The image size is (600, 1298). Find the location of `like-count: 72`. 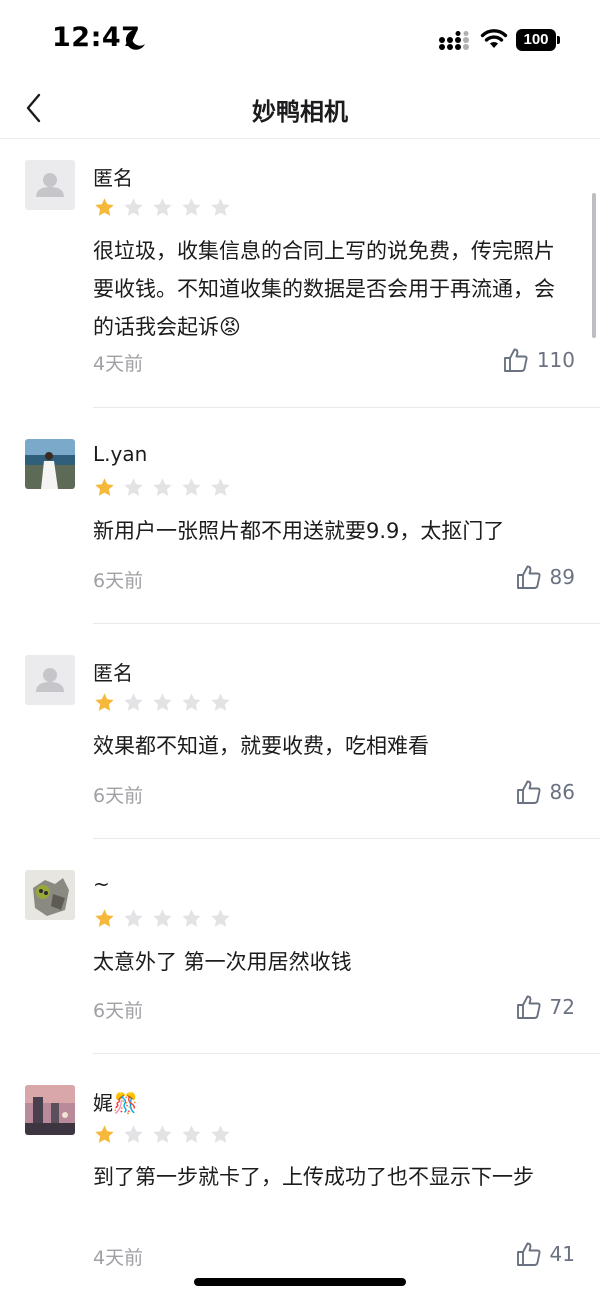

like-count: 72 is located at coordinates (562, 1007).